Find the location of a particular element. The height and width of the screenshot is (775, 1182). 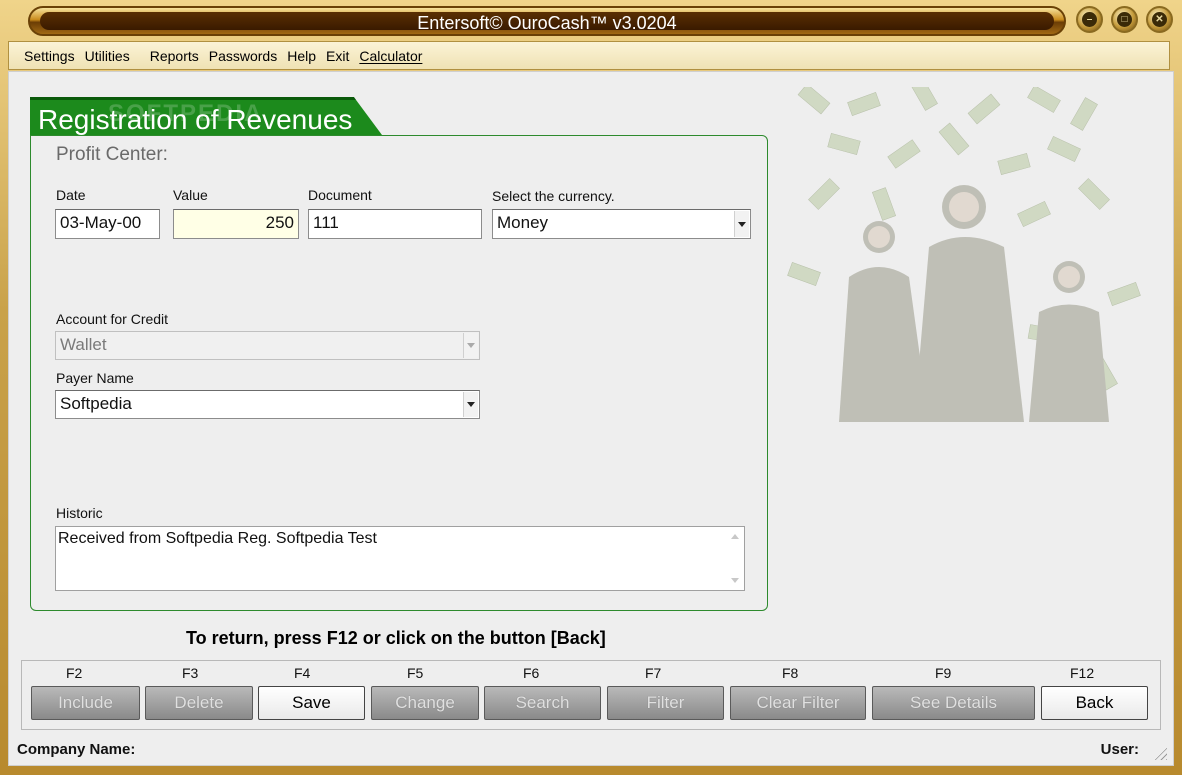

menu-passwords: Passwords is located at coordinates (243, 56).